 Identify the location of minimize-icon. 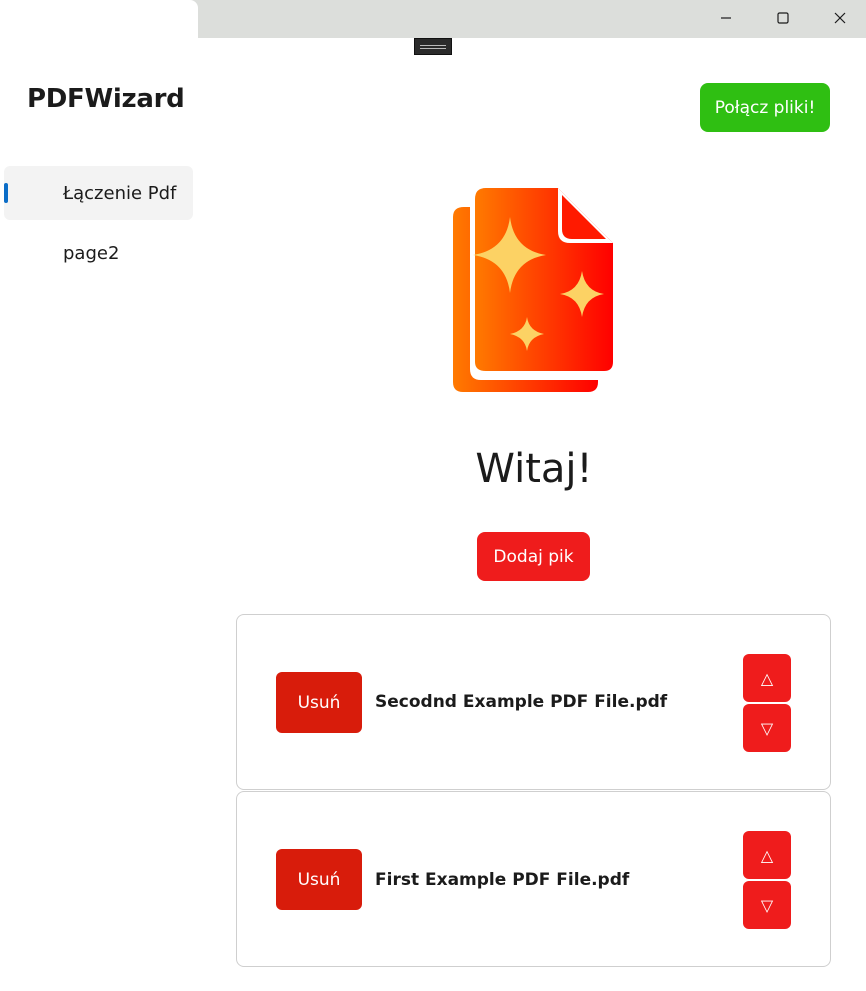
(726, 18).